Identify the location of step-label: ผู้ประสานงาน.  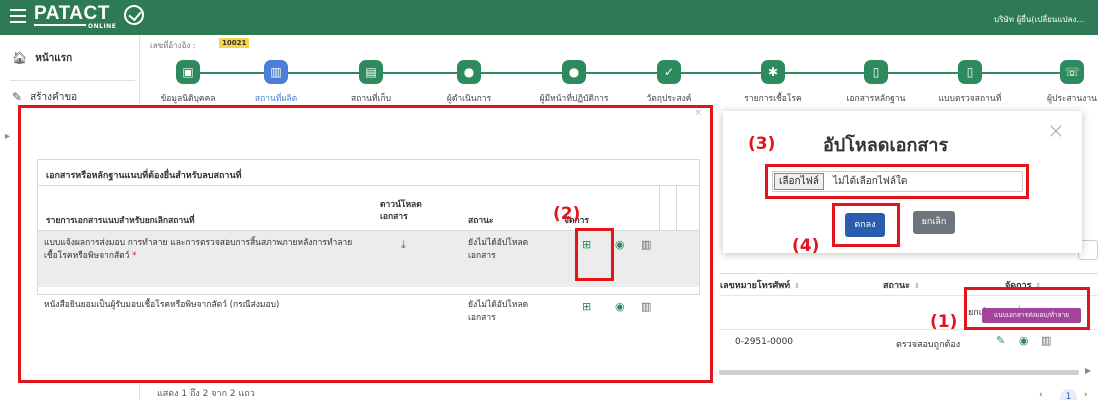
(1071, 99).